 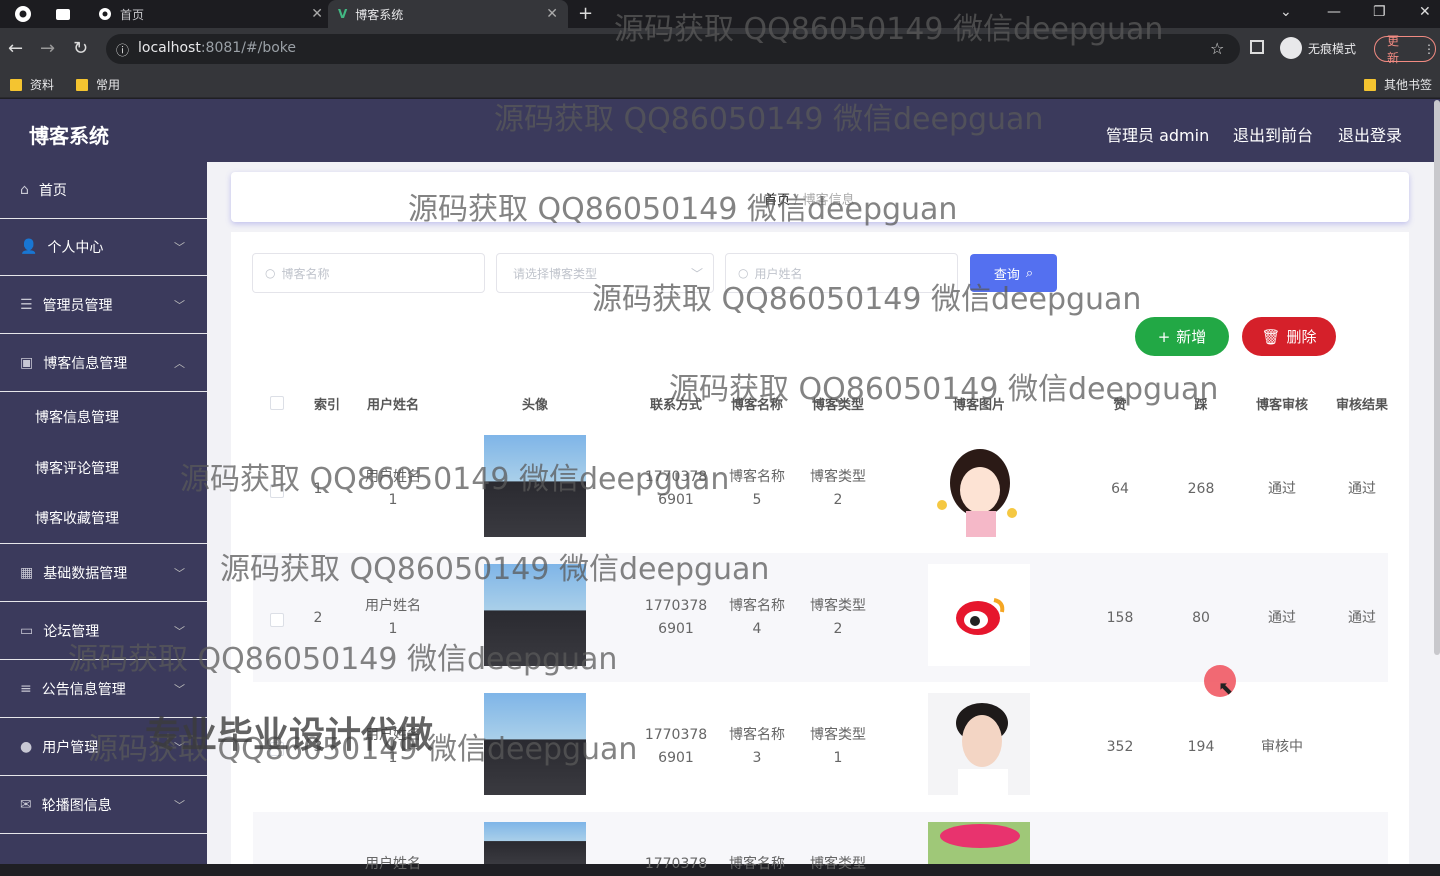 I want to click on incognito-indicator: 无痕模式, so click(x=1318, y=48).